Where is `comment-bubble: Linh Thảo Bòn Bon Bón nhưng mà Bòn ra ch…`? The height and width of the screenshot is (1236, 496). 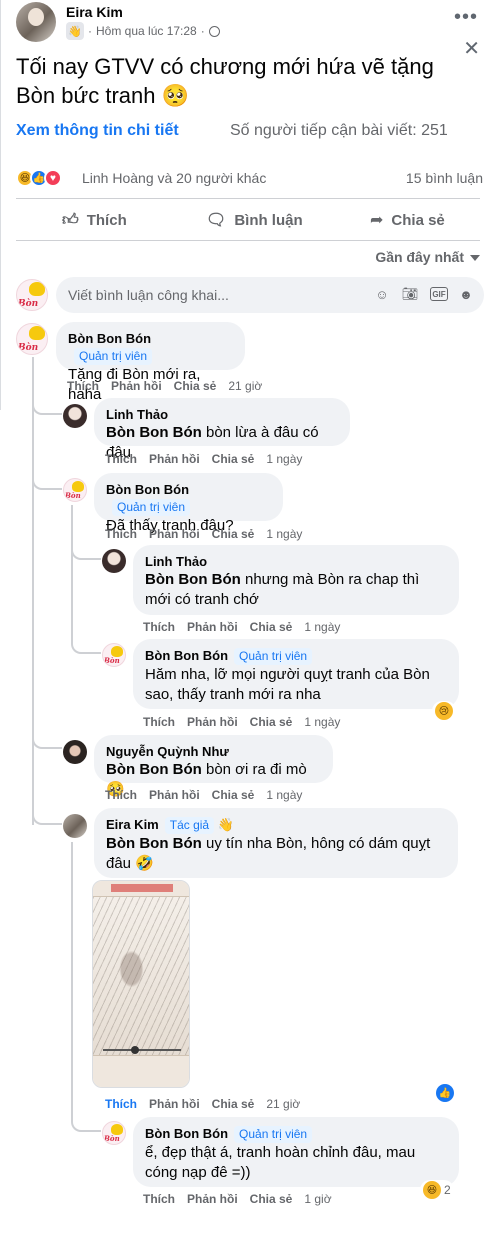 comment-bubble: Linh Thảo Bòn Bon Bón nhưng mà Bòn ra ch… is located at coordinates (296, 580).